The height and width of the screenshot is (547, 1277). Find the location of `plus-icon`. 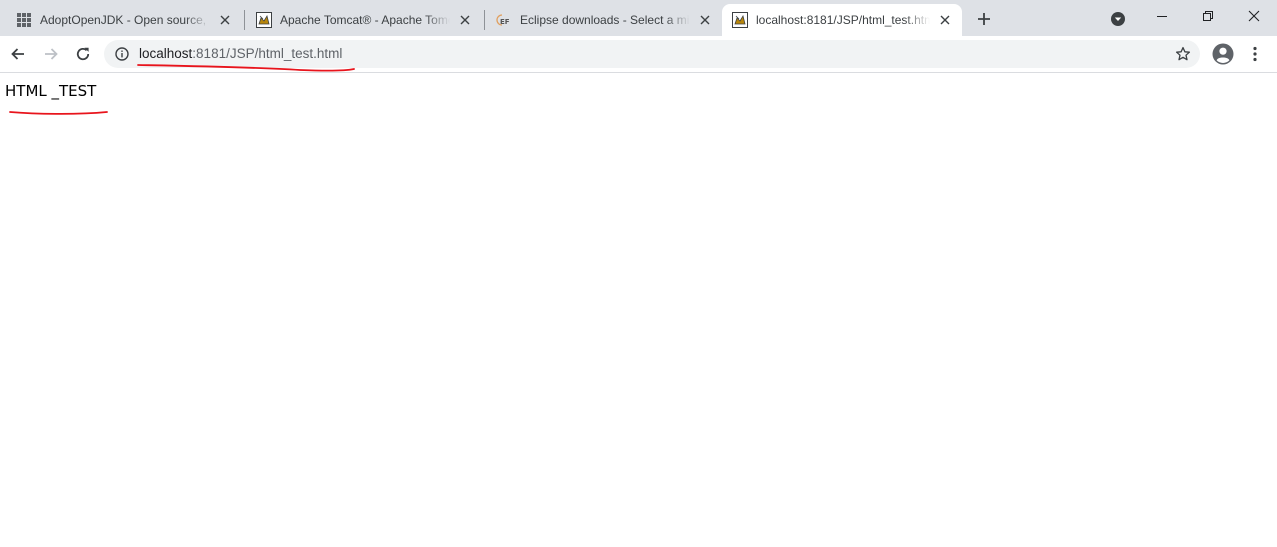

plus-icon is located at coordinates (984, 19).